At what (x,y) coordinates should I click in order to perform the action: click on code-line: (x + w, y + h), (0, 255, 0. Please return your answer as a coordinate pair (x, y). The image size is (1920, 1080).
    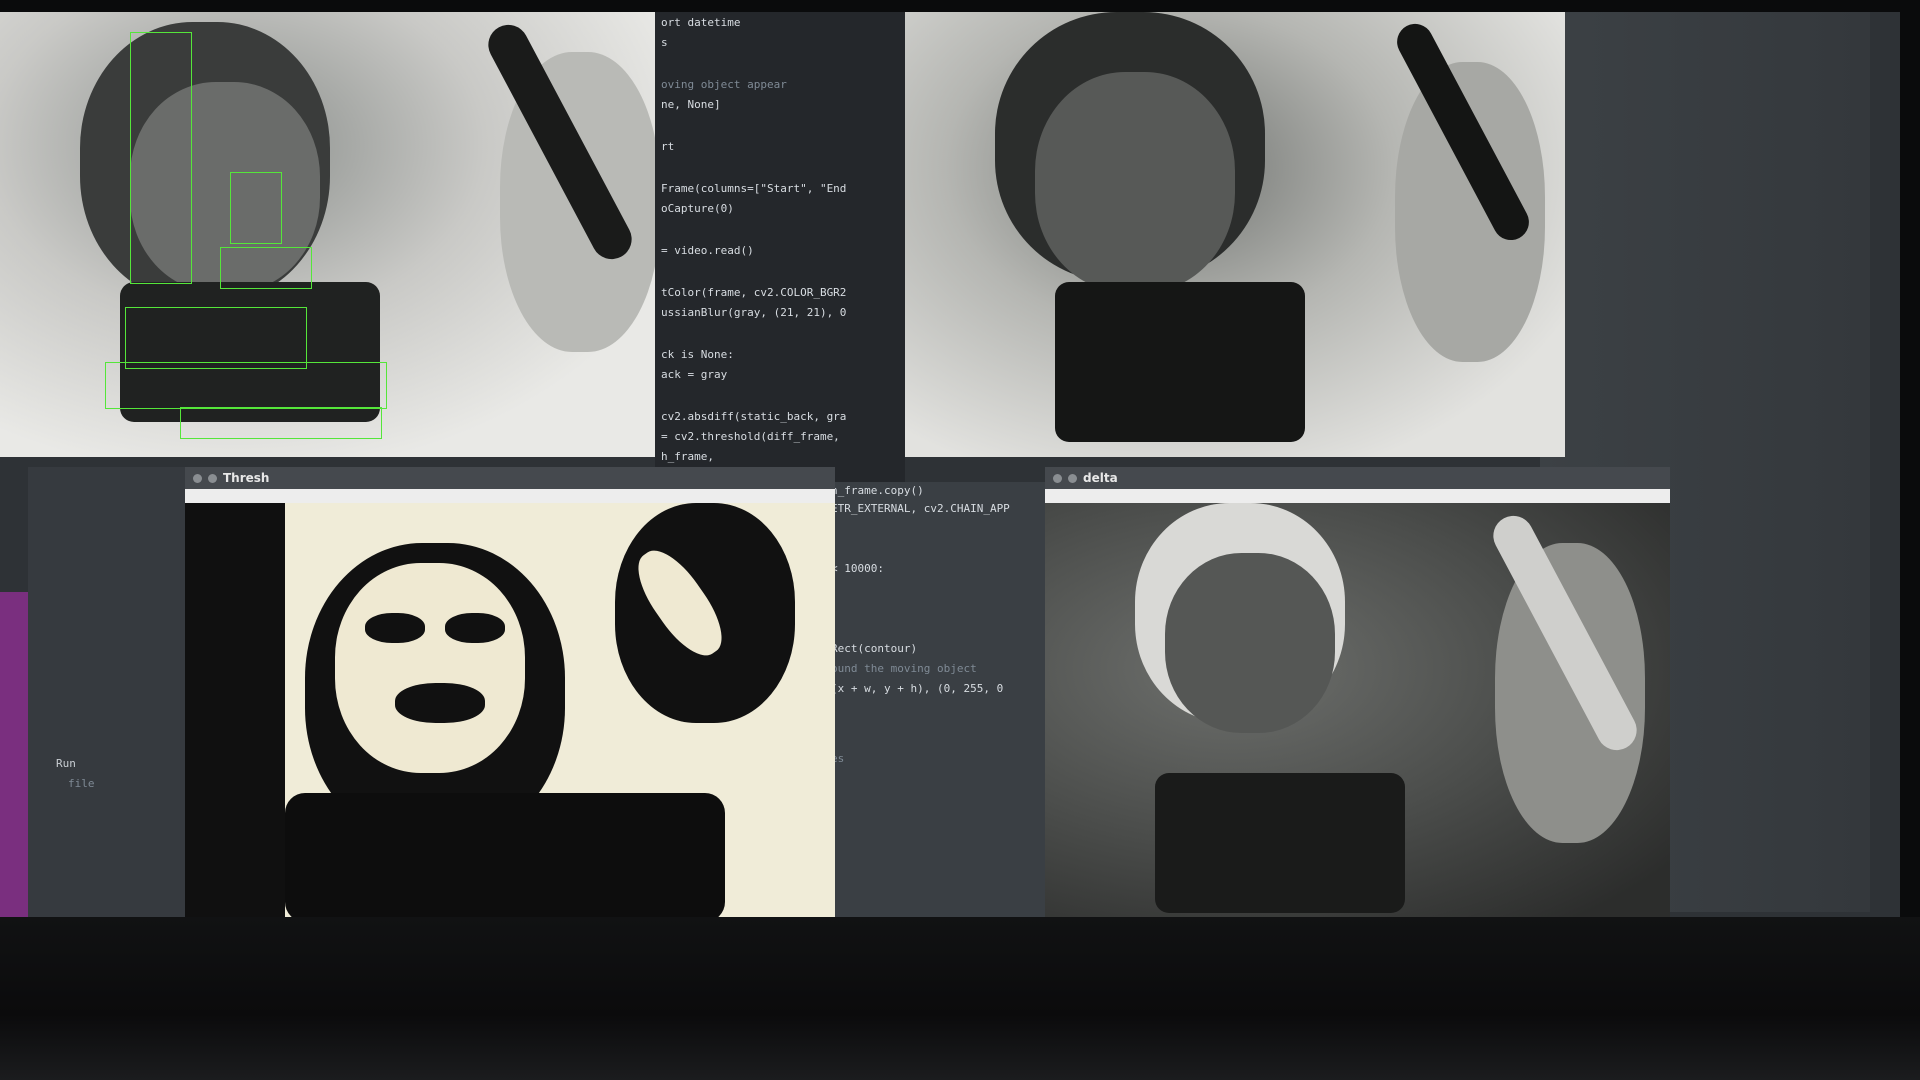
    Looking at the image, I should click on (917, 688).